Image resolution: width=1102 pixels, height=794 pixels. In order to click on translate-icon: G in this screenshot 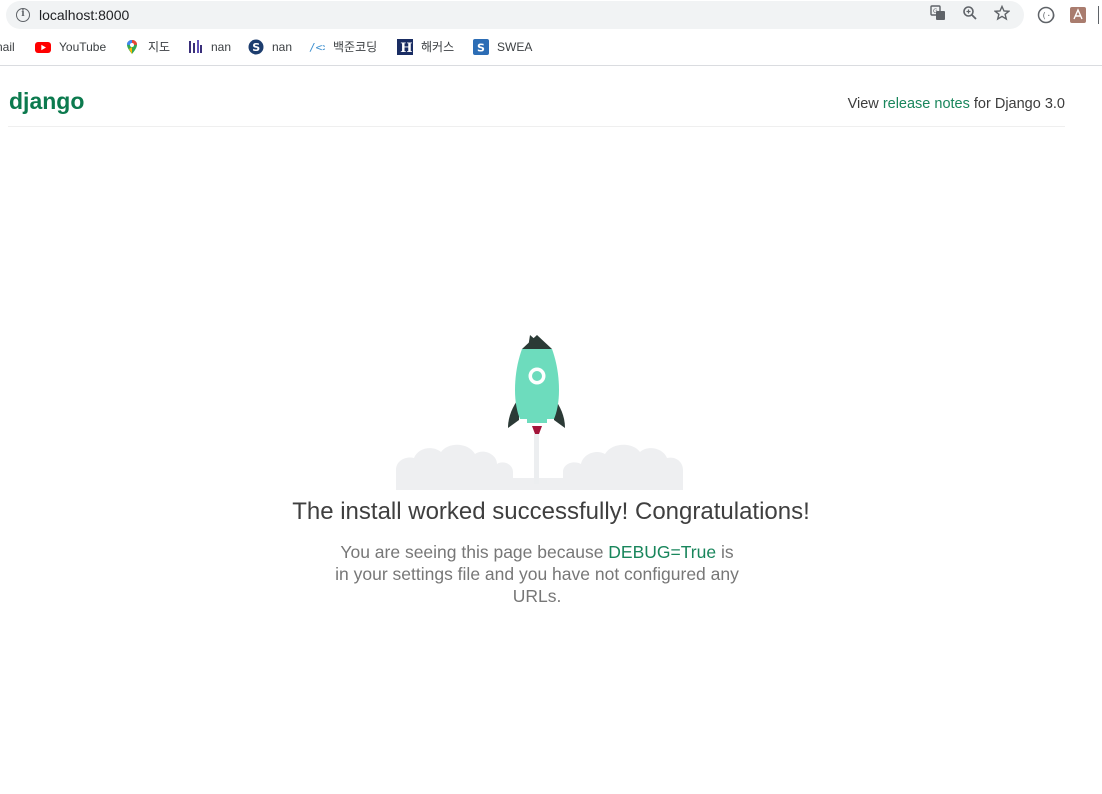, I will do `click(938, 14)`.